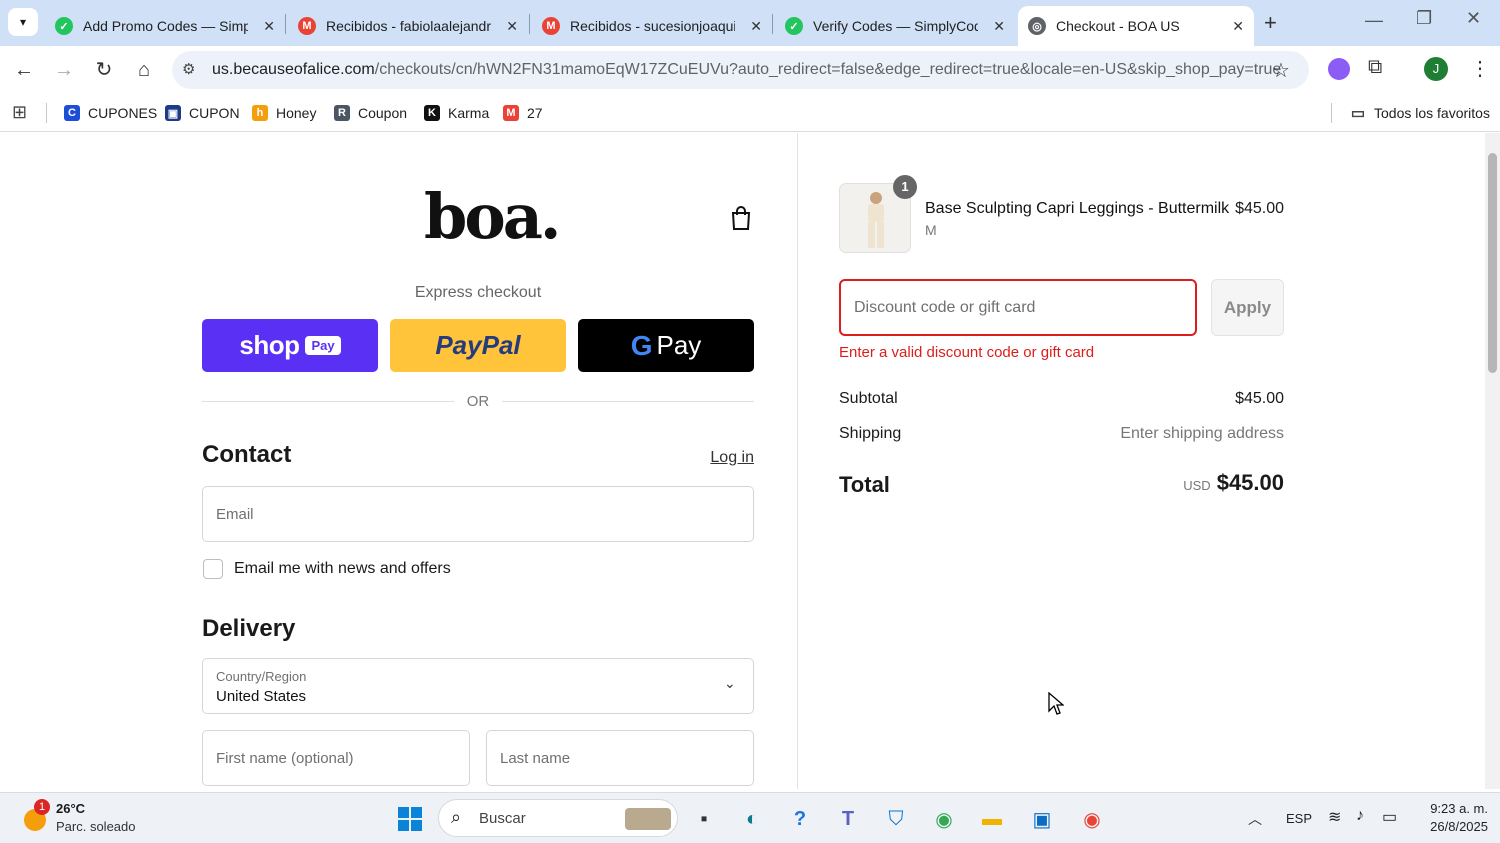 The height and width of the screenshot is (843, 1500). Describe the element at coordinates (1449, 826) in the screenshot. I see `clock-date: 26/8/2025` at that location.